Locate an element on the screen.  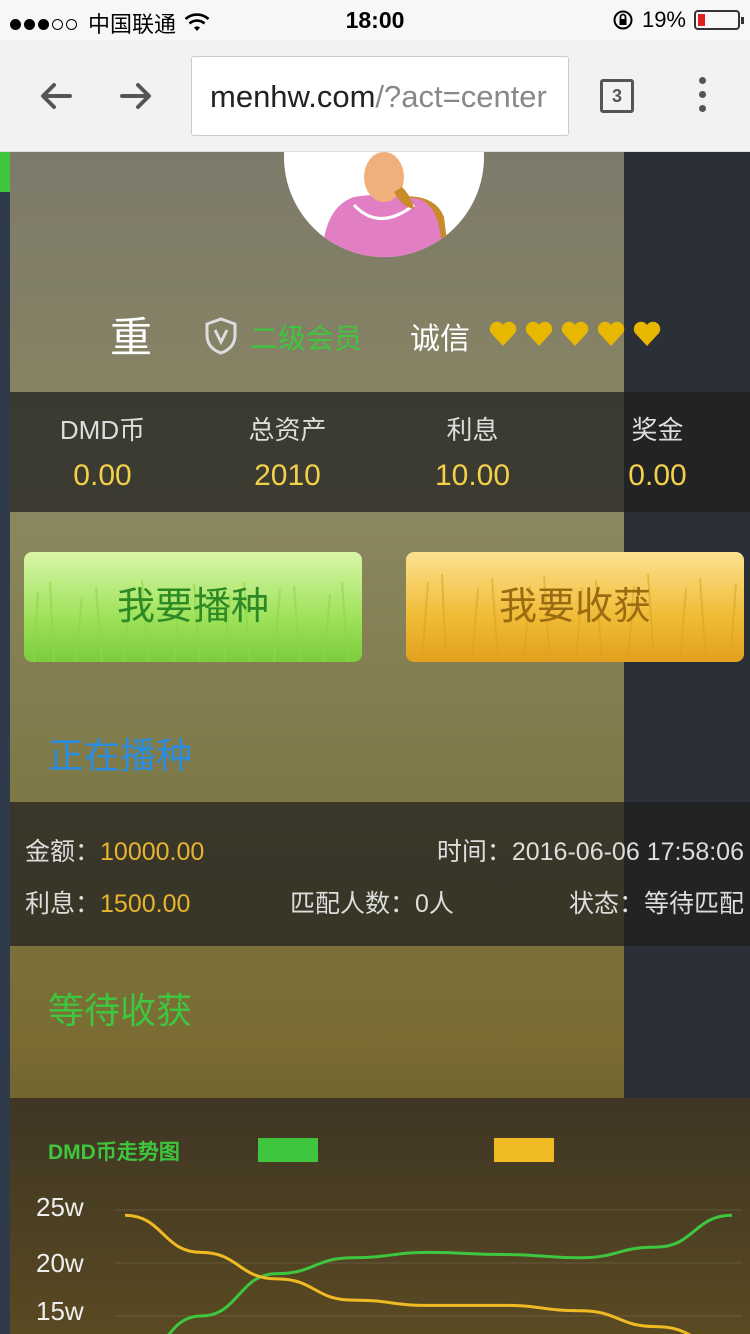
sow-button-label: 我要播种 is located at coordinates (192, 607).